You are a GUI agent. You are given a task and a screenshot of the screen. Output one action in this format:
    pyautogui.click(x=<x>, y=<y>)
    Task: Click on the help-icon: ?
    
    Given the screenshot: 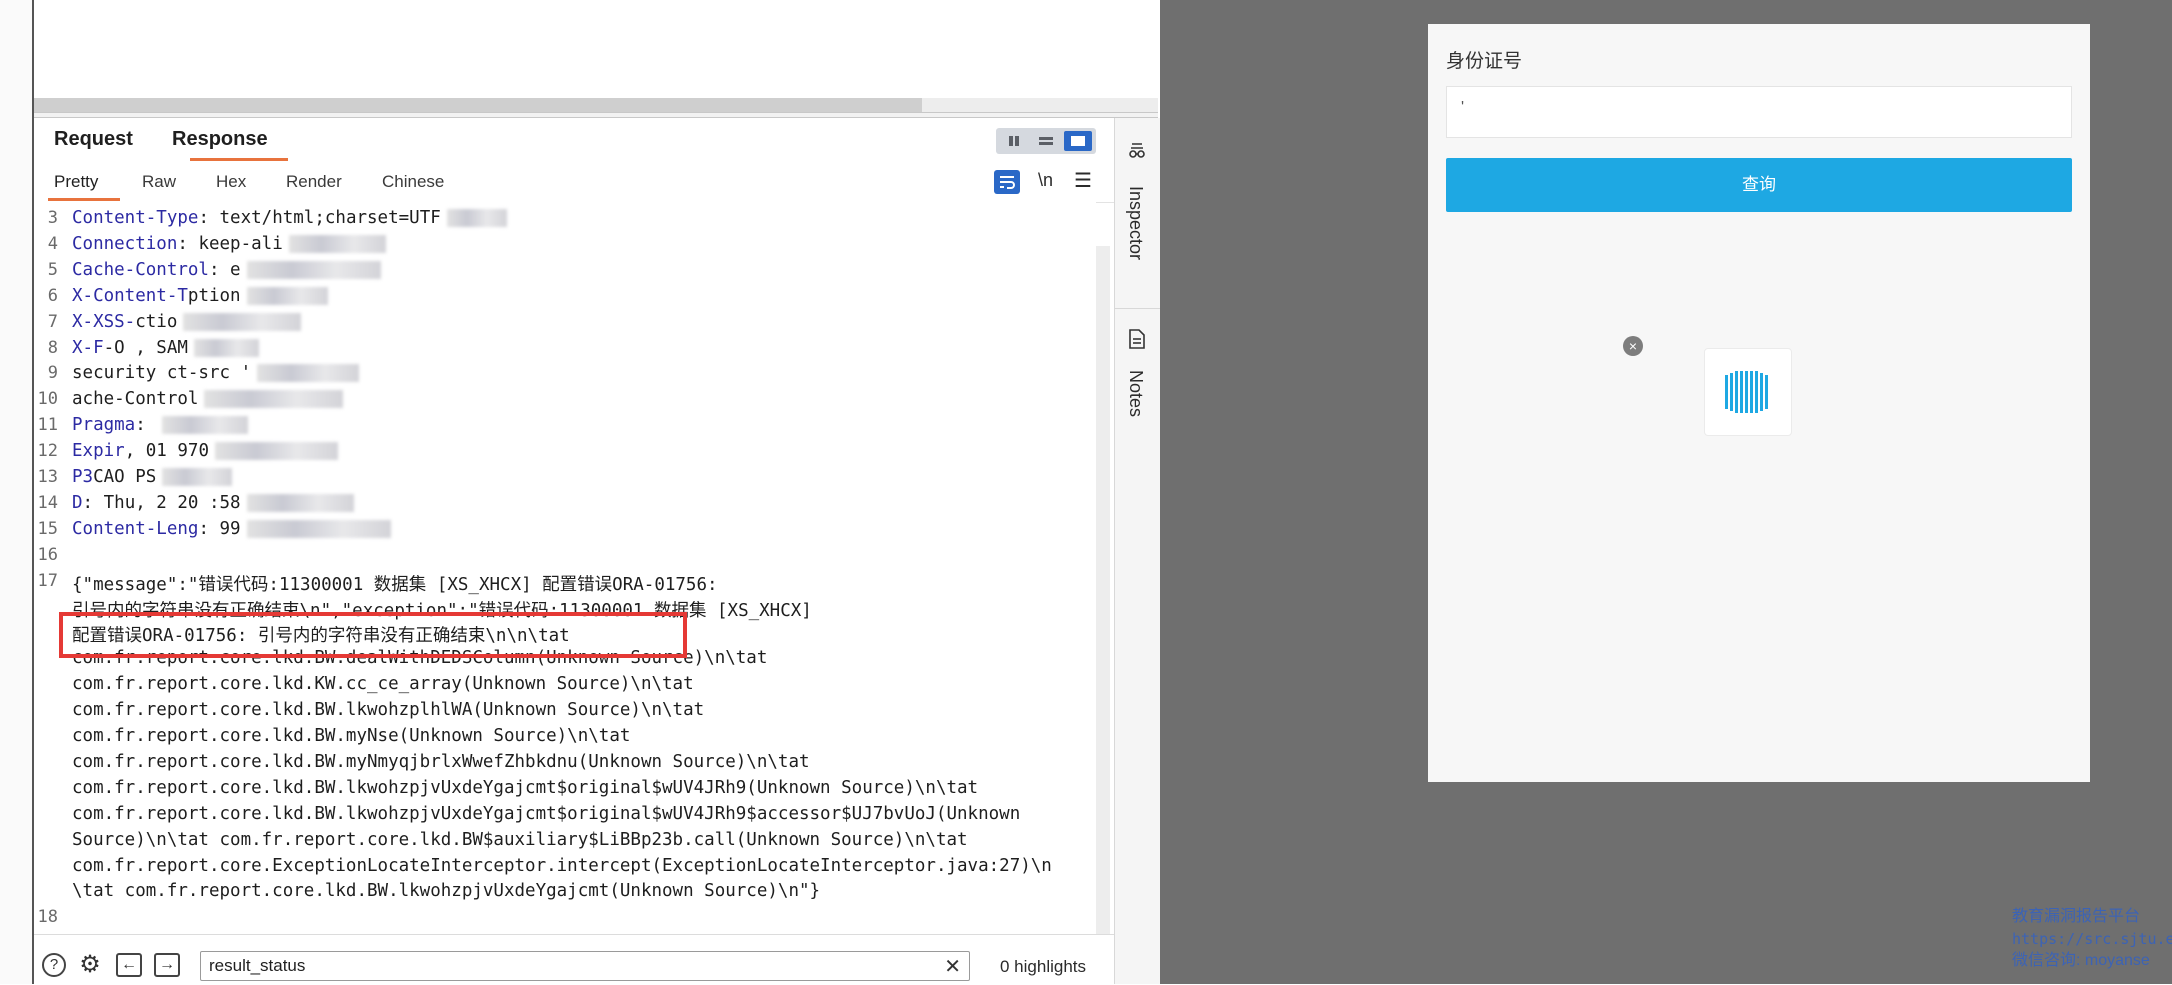 What is the action you would take?
    pyautogui.click(x=54, y=965)
    